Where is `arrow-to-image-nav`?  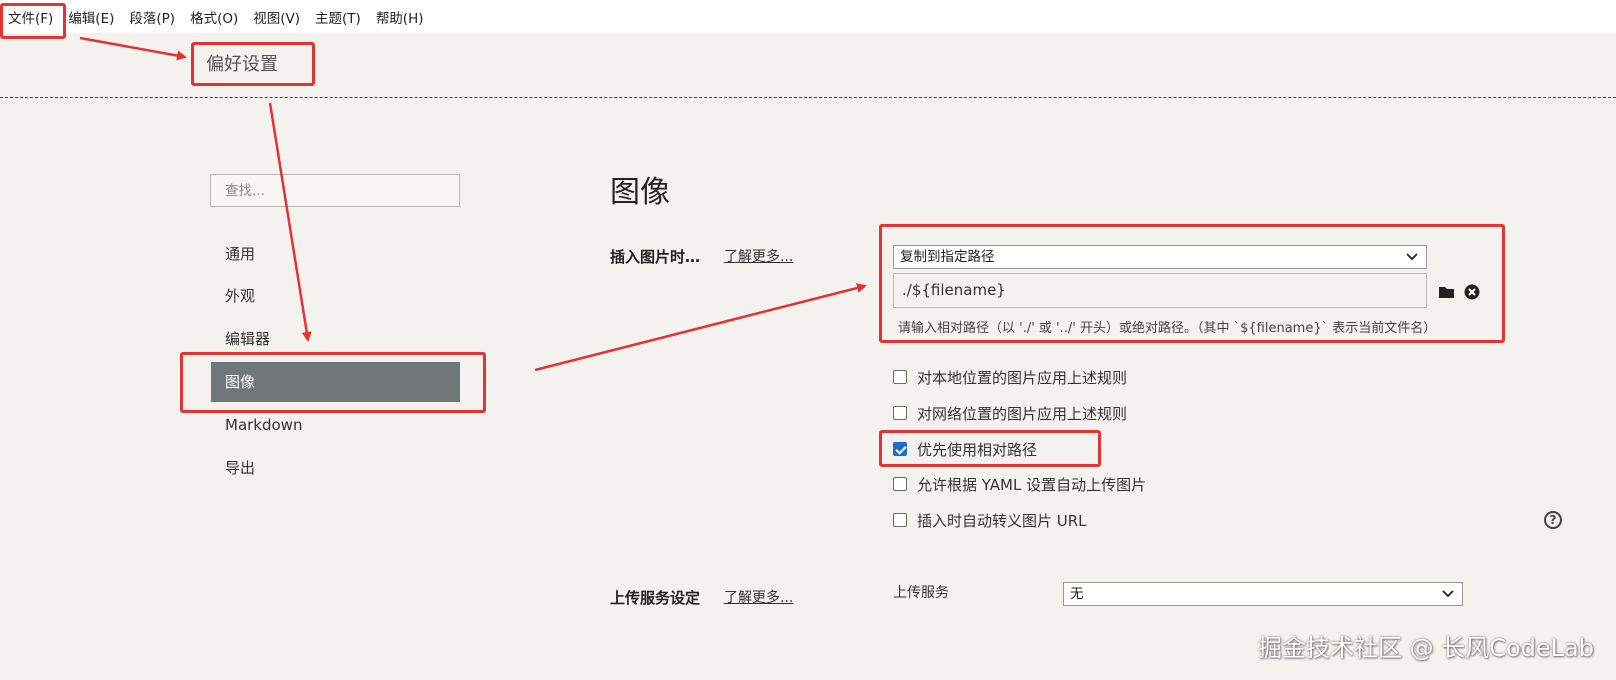
arrow-to-image-nav is located at coordinates (290, 222).